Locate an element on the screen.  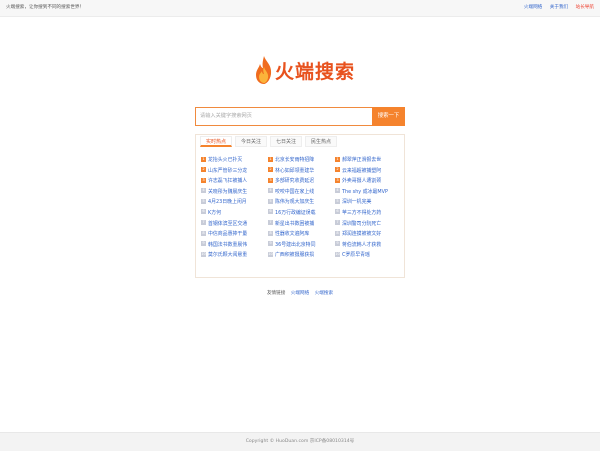
hot-list-item: 9 36号建出北京特同 is located at coordinates (291, 245).